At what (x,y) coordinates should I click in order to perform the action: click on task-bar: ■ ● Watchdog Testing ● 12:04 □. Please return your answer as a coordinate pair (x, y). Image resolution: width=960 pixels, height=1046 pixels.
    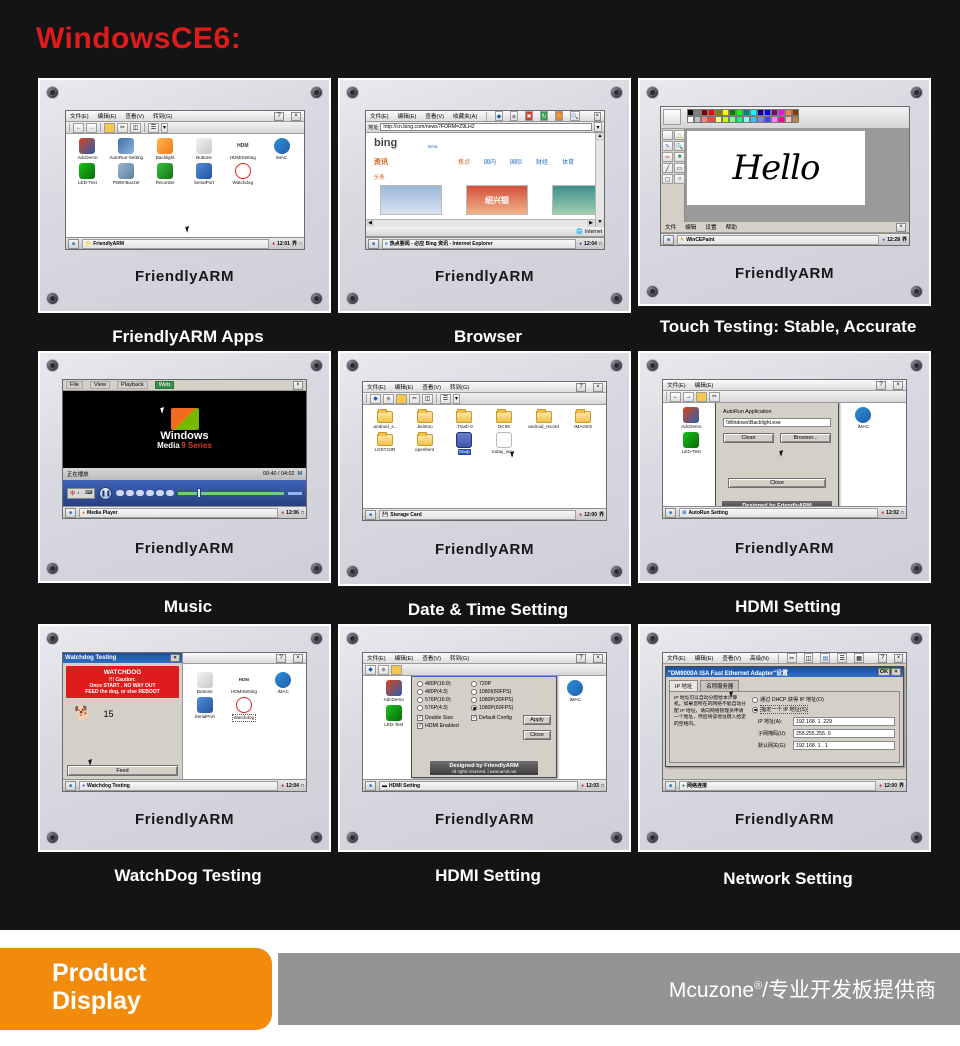
    Looking at the image, I should click on (184, 785).